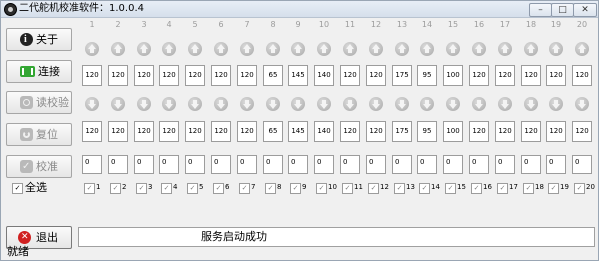  Describe the element at coordinates (324, 75) in the screenshot. I see `value-box: 140` at that location.